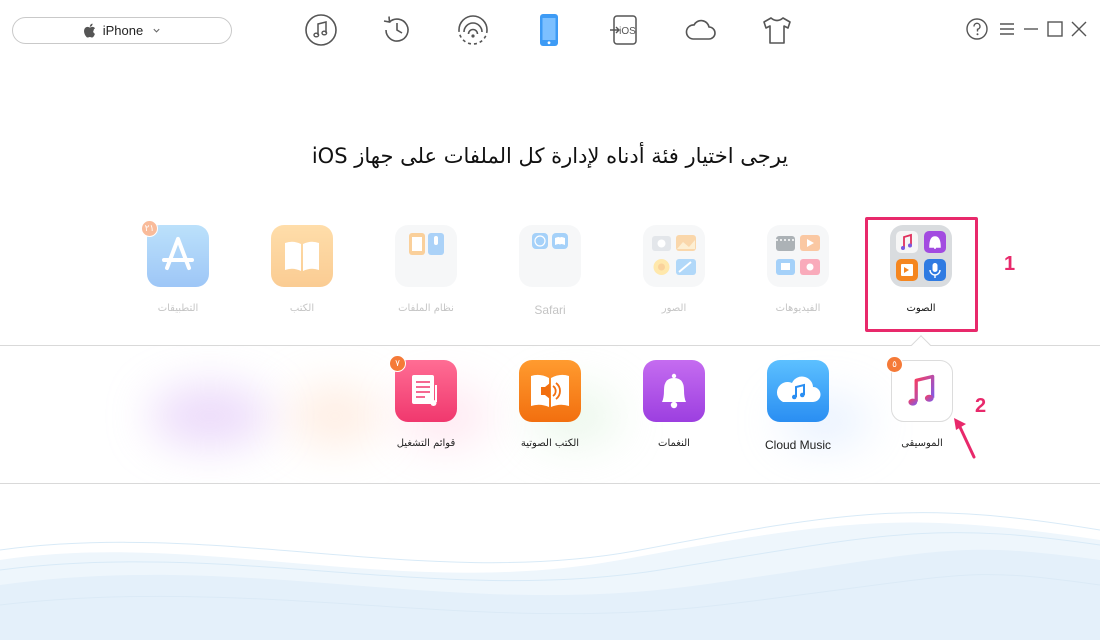  I want to click on backup-history-icon, so click(397, 30).